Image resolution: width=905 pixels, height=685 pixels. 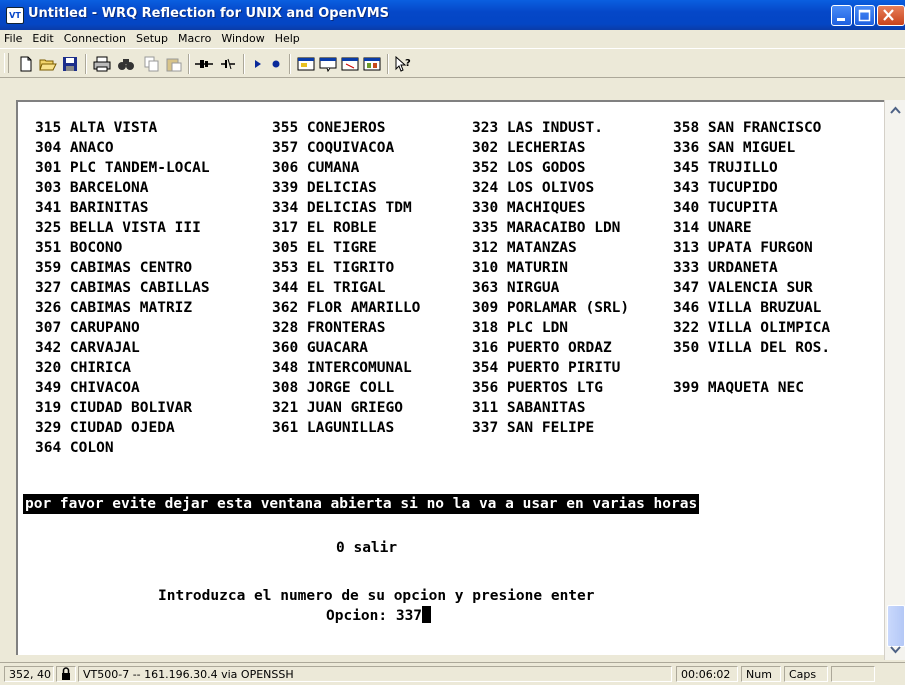 What do you see at coordinates (725, 208) in the screenshot?
I see `menu-option-entry: 340 TUCUPITA` at bounding box center [725, 208].